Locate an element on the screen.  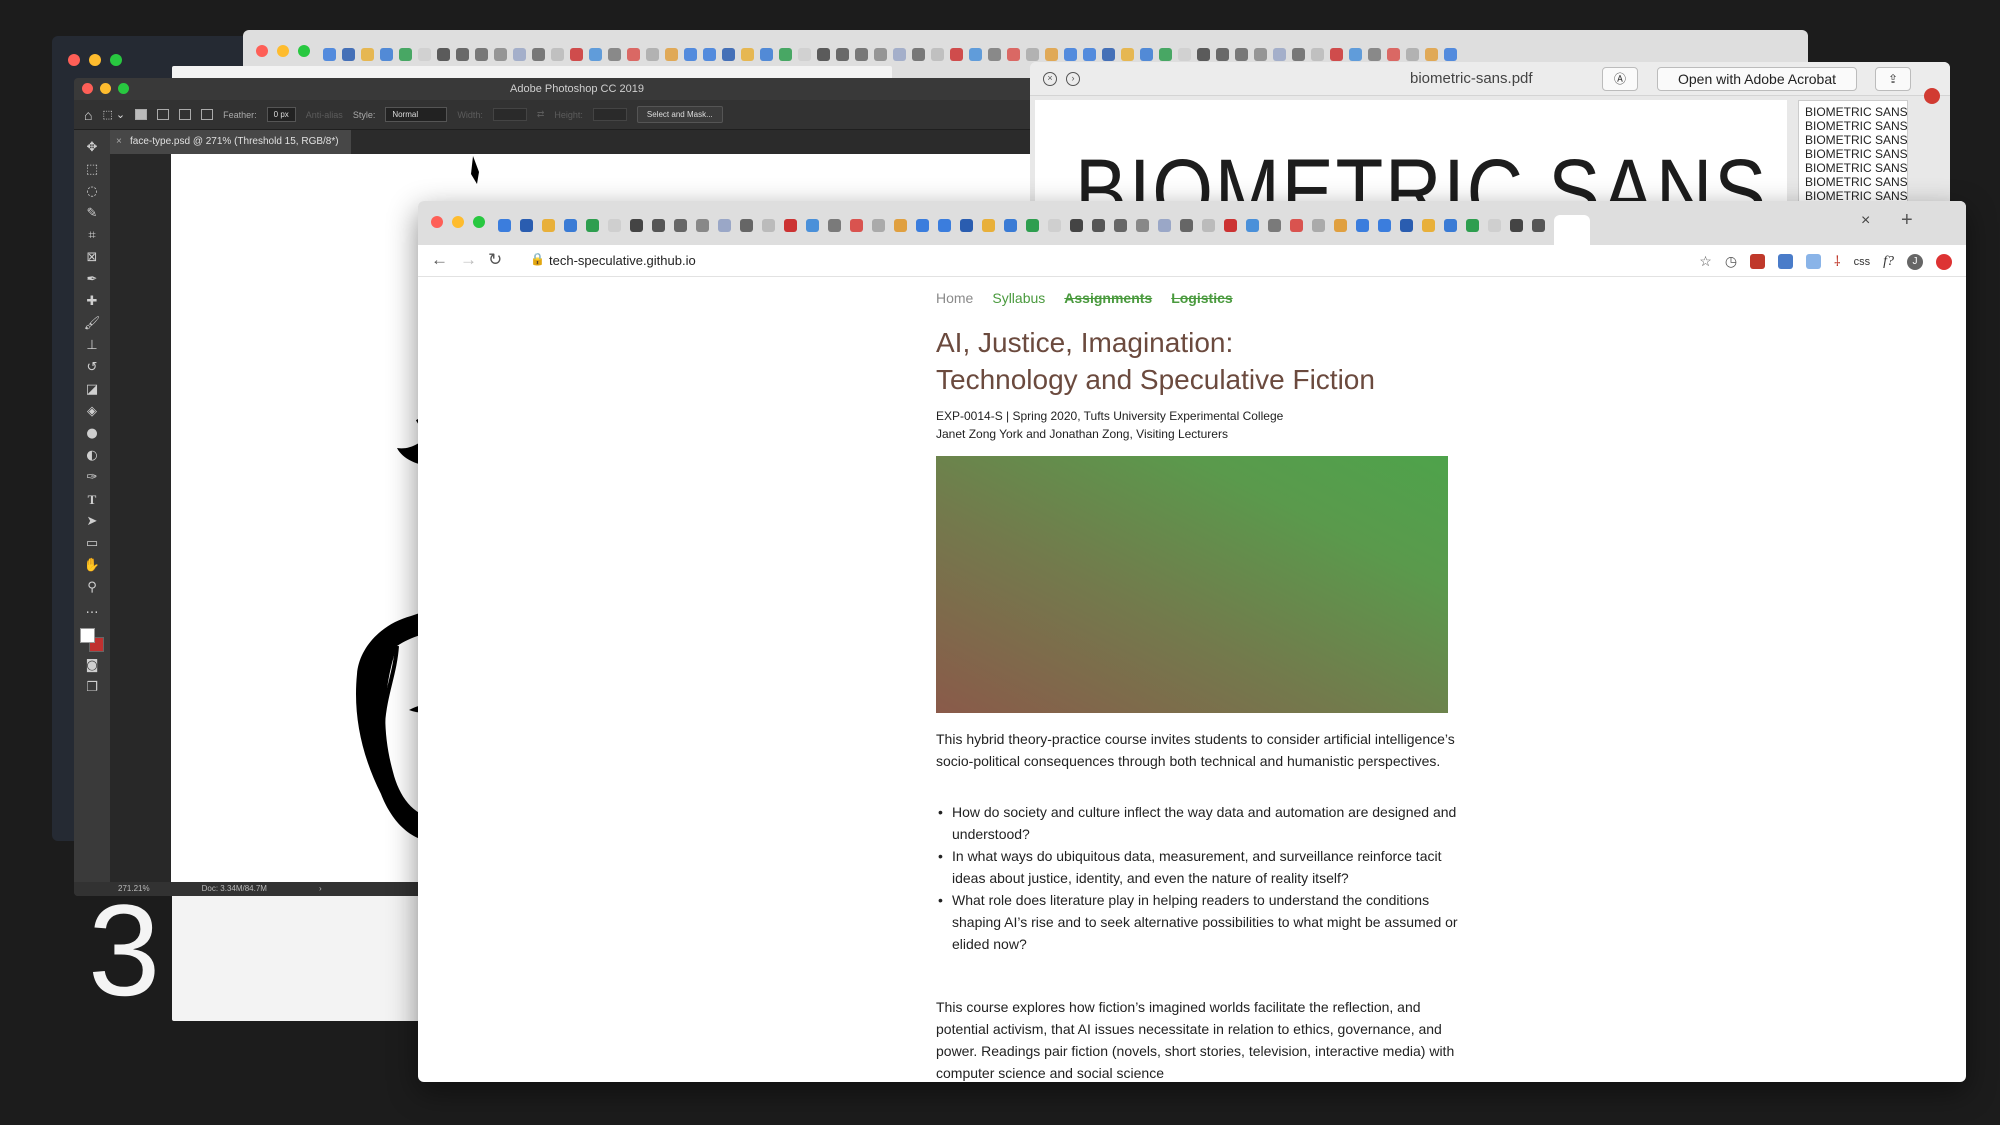
home-icon: ⌂ is located at coordinates (88, 115).